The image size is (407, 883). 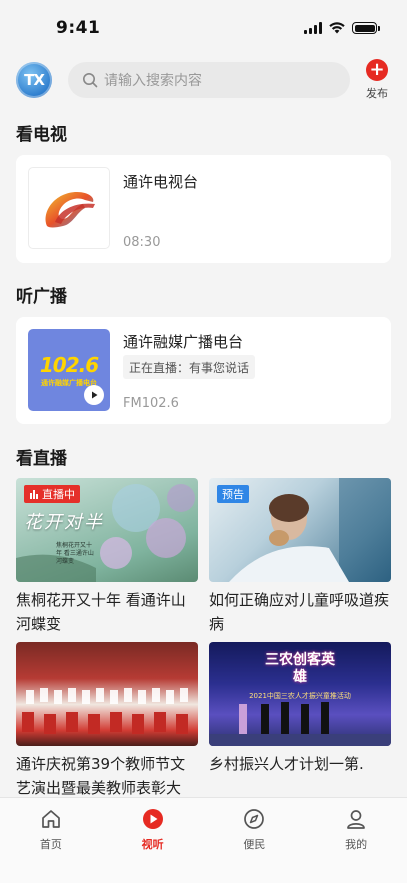 I want to click on tab-label: 视听, so click(x=152, y=844).